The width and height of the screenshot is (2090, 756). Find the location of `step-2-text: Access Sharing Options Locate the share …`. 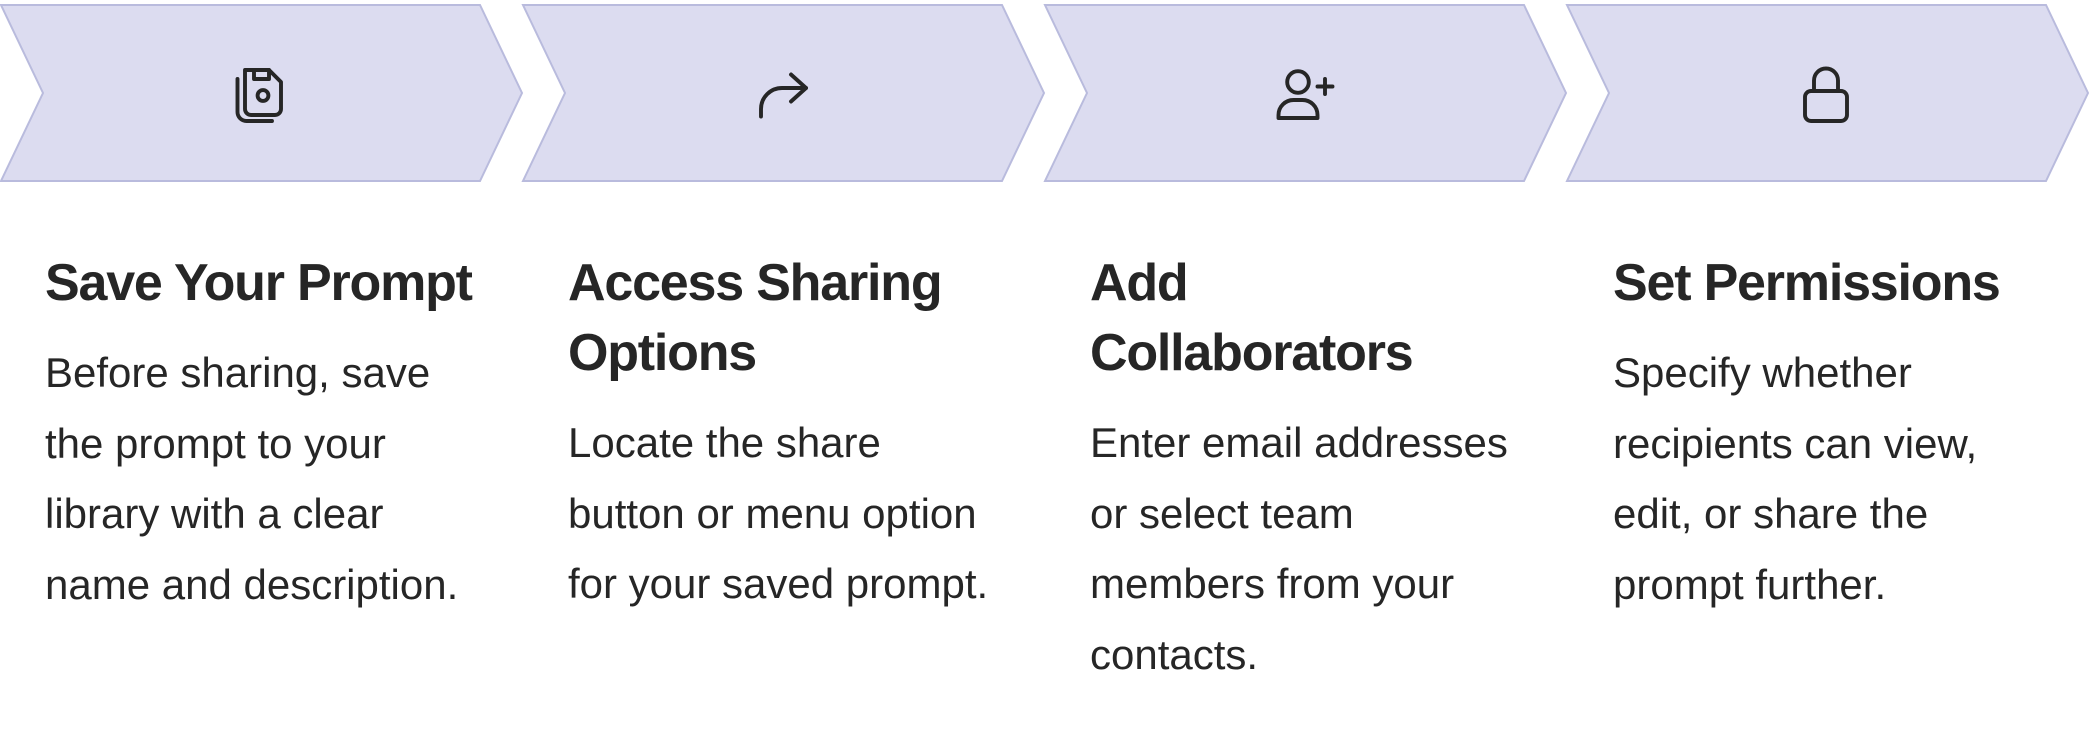

step-2-text: Access Sharing Options Locate the share … is located at coordinates (788, 434).